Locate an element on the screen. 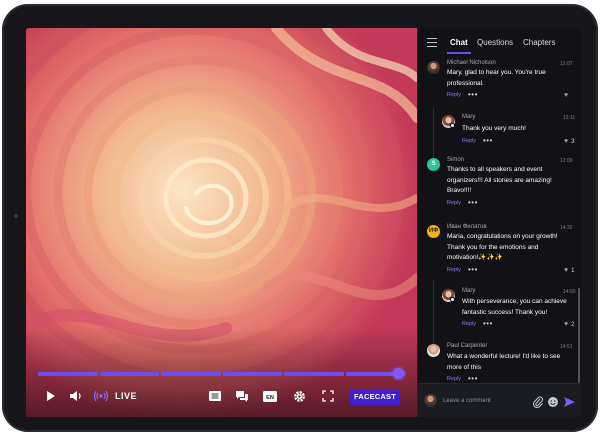  like-button: ♥ 3 is located at coordinates (569, 141).